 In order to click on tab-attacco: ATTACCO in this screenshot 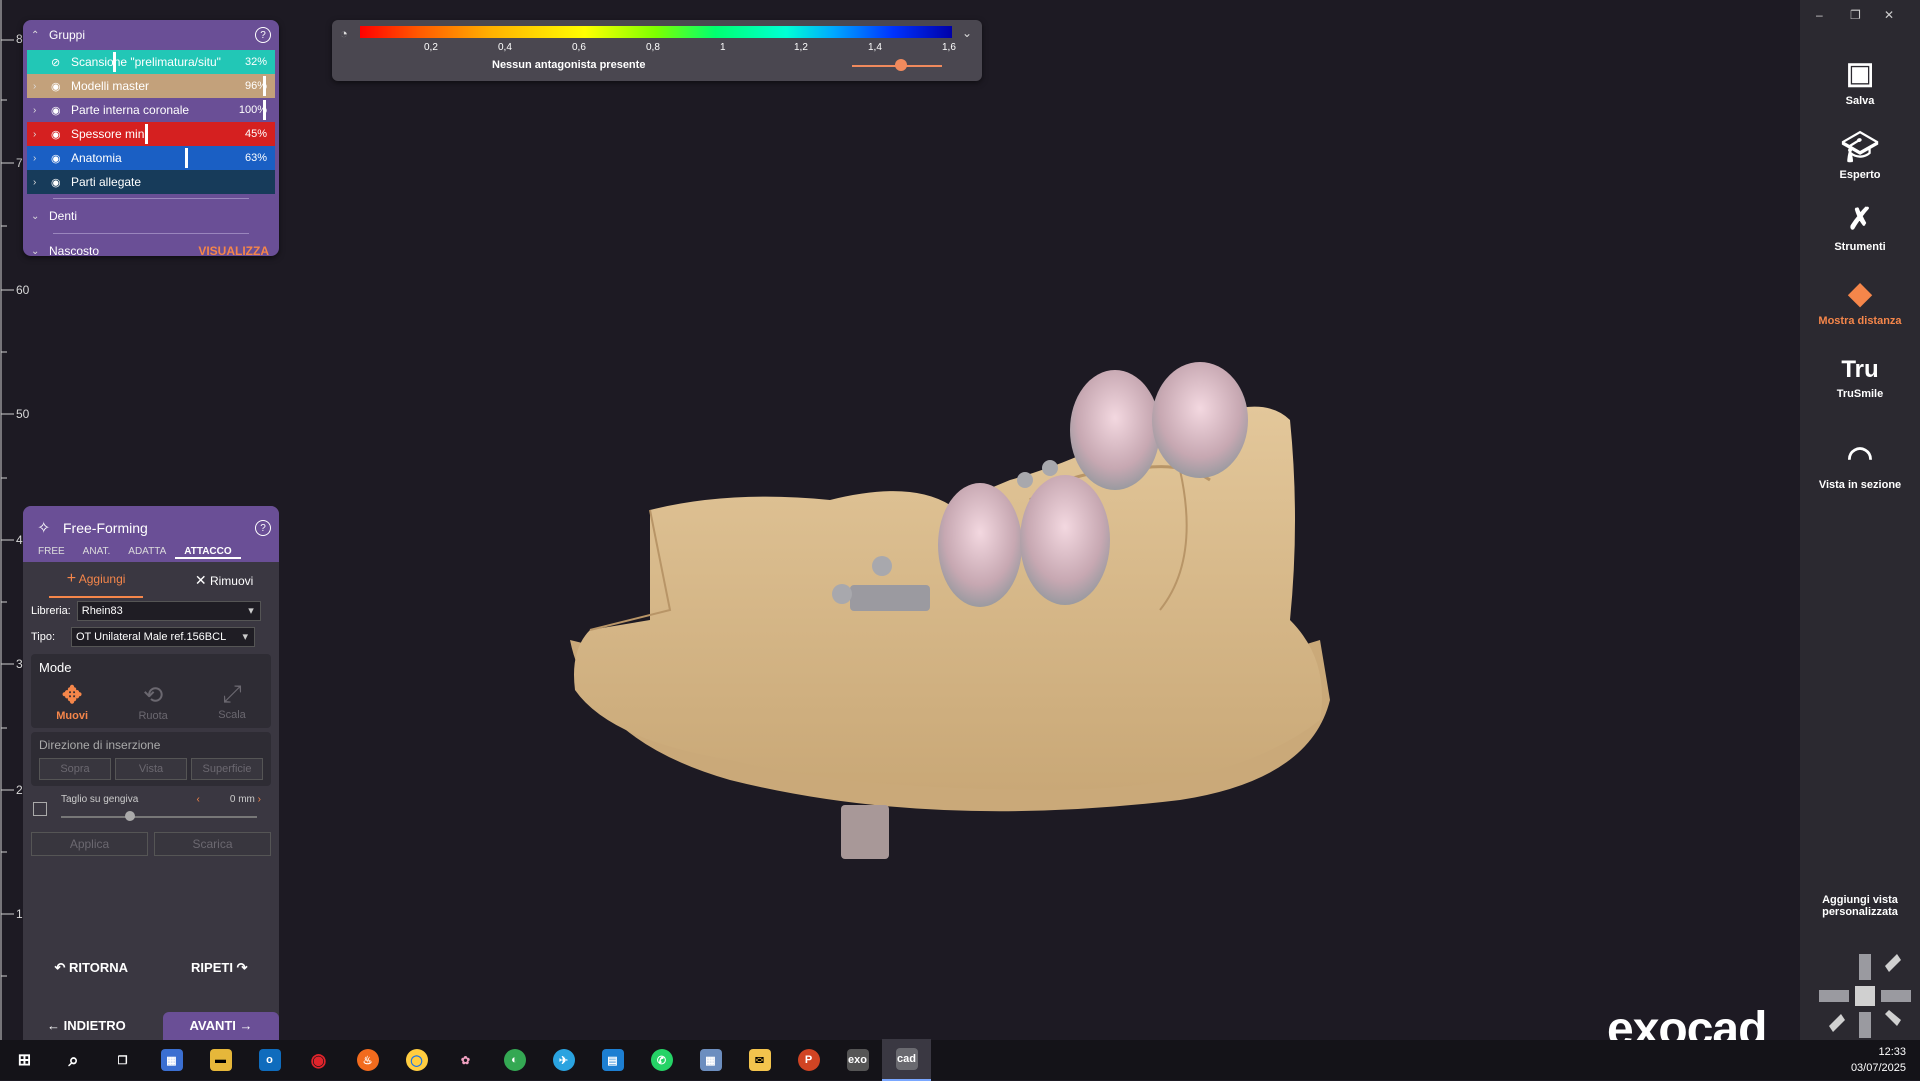, I will do `click(208, 552)`.